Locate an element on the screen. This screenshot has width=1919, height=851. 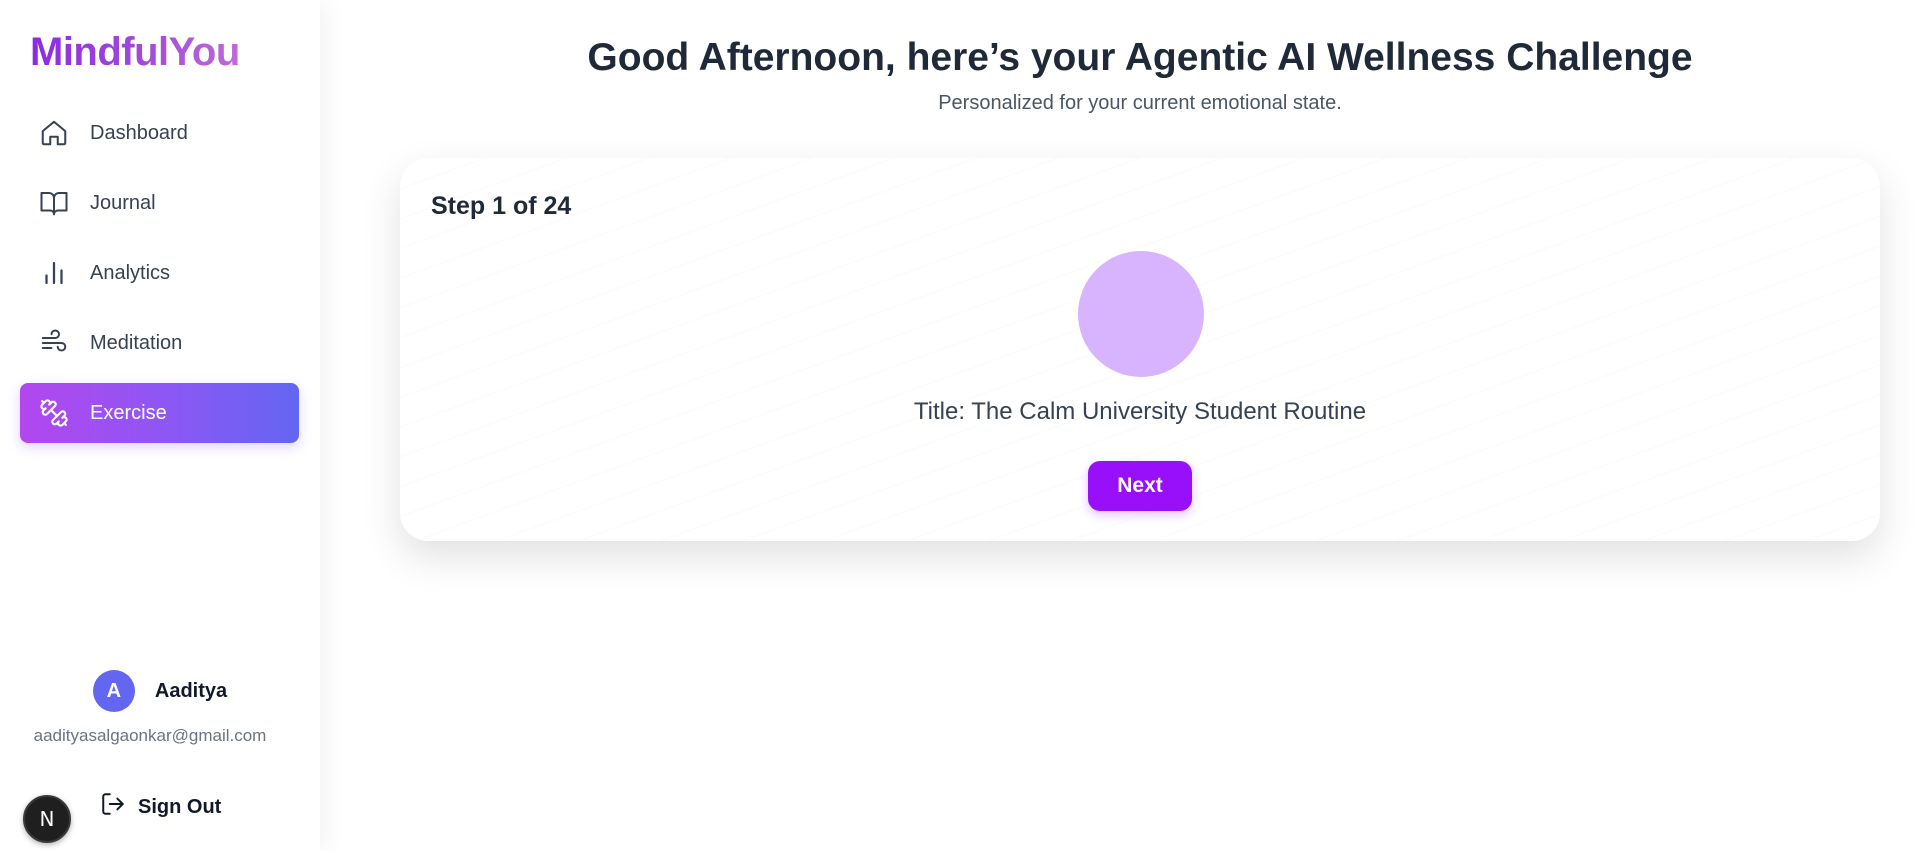
app-logo: MindfulYou is located at coordinates (135, 52).